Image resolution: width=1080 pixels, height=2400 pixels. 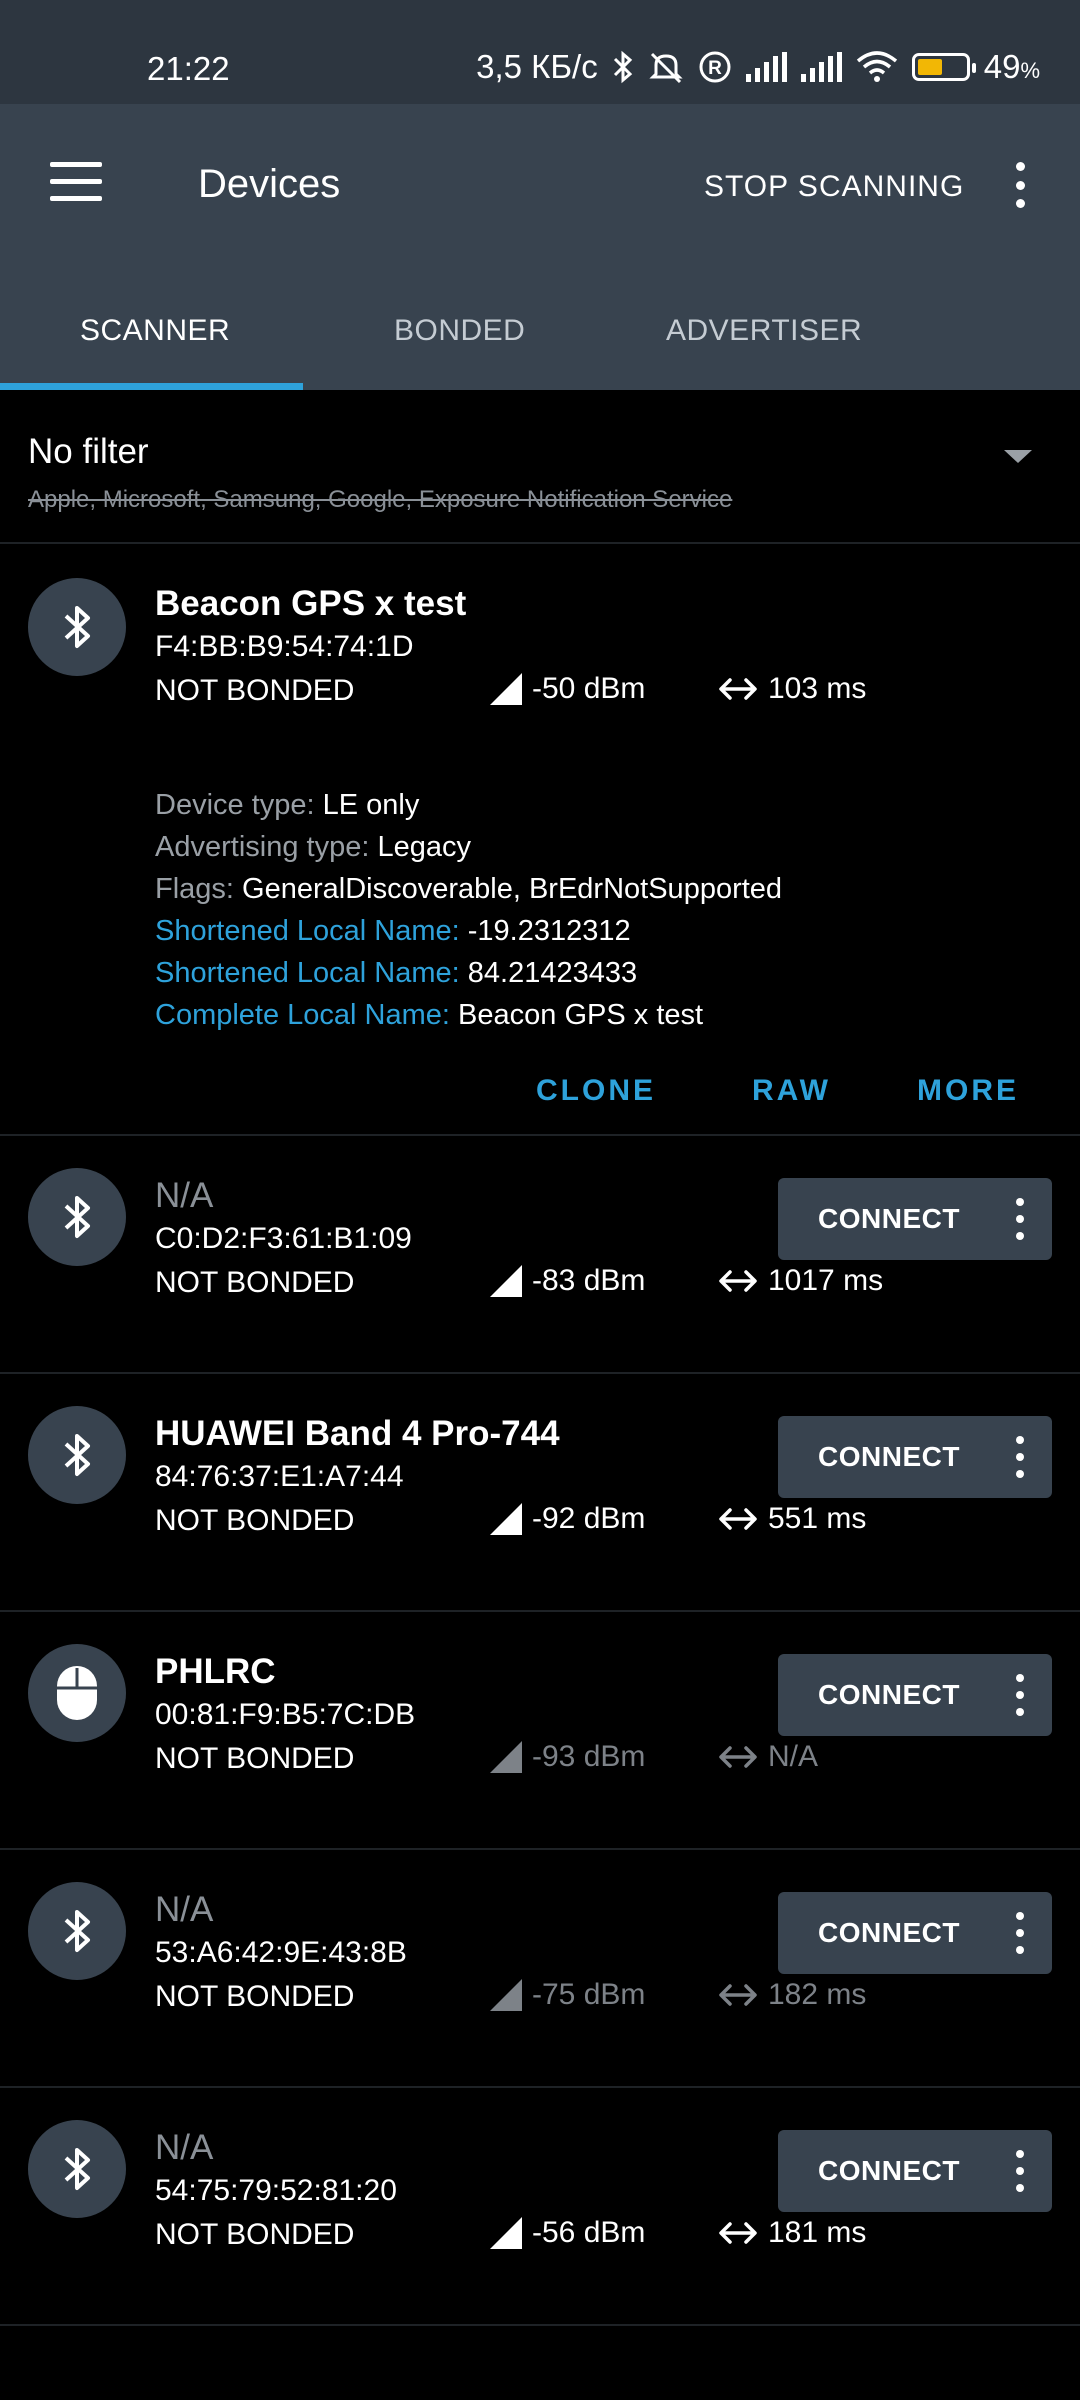 I want to click on dropdown-arrow-icon, so click(x=1018, y=456).